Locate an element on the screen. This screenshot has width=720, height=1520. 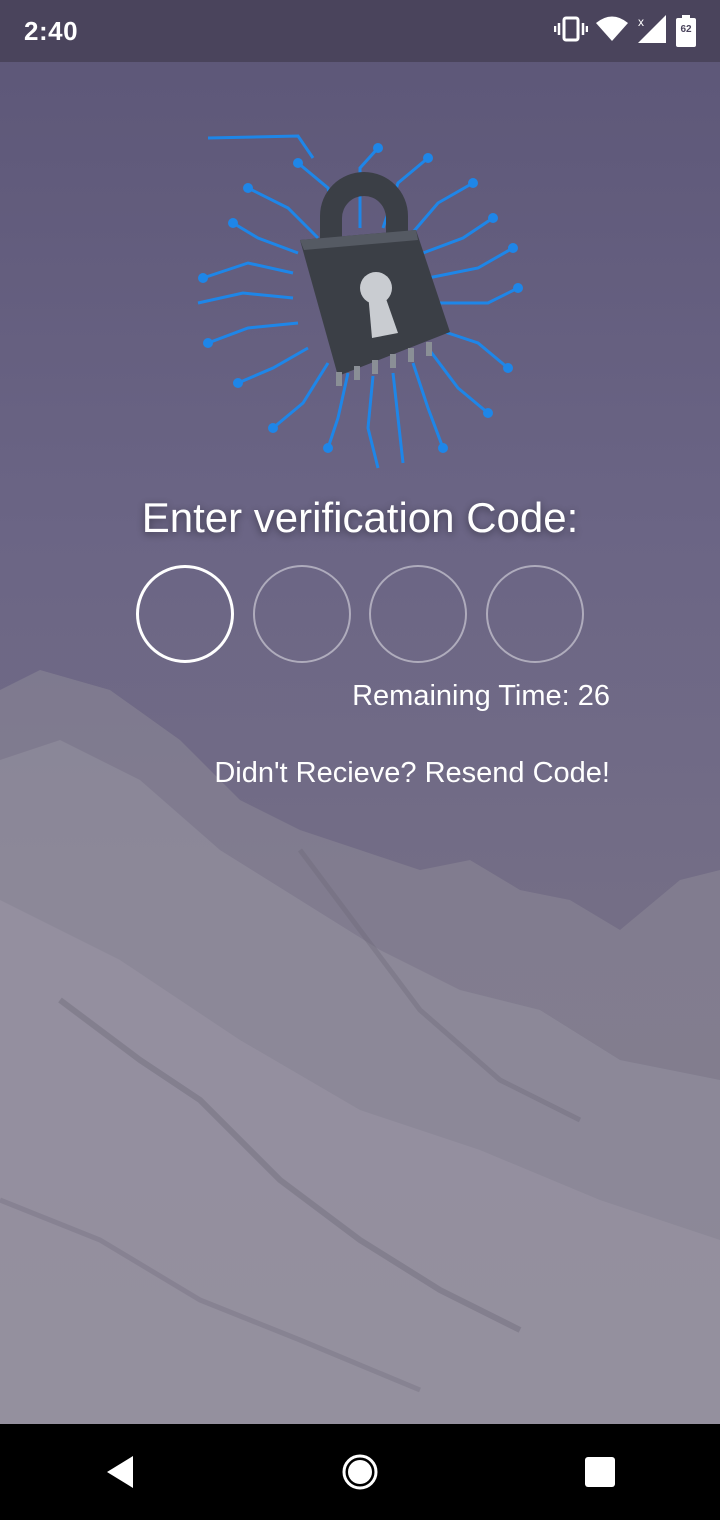
cell-signal-icon: x is located at coordinates (652, 31).